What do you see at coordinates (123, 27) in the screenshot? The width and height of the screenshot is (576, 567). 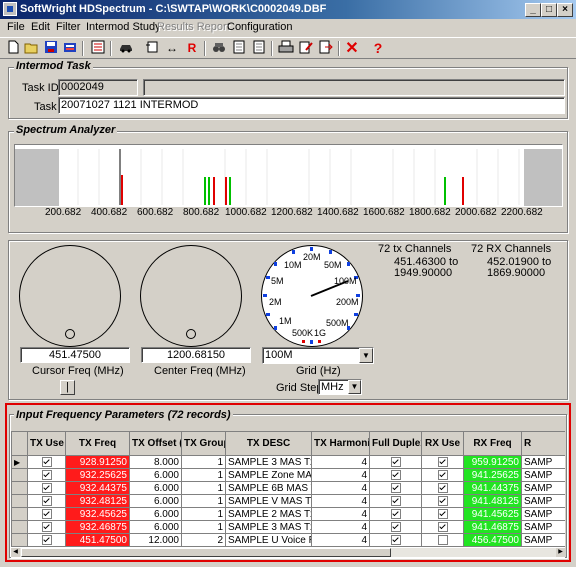 I see `menu-intermod-study: Intermod Study` at bounding box center [123, 27].